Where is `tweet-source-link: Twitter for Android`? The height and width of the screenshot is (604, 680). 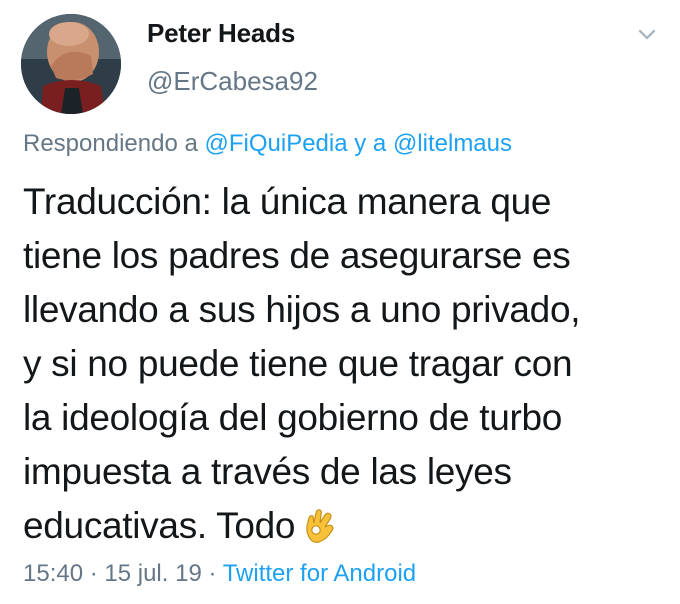 tweet-source-link: Twitter for Android is located at coordinates (319, 573).